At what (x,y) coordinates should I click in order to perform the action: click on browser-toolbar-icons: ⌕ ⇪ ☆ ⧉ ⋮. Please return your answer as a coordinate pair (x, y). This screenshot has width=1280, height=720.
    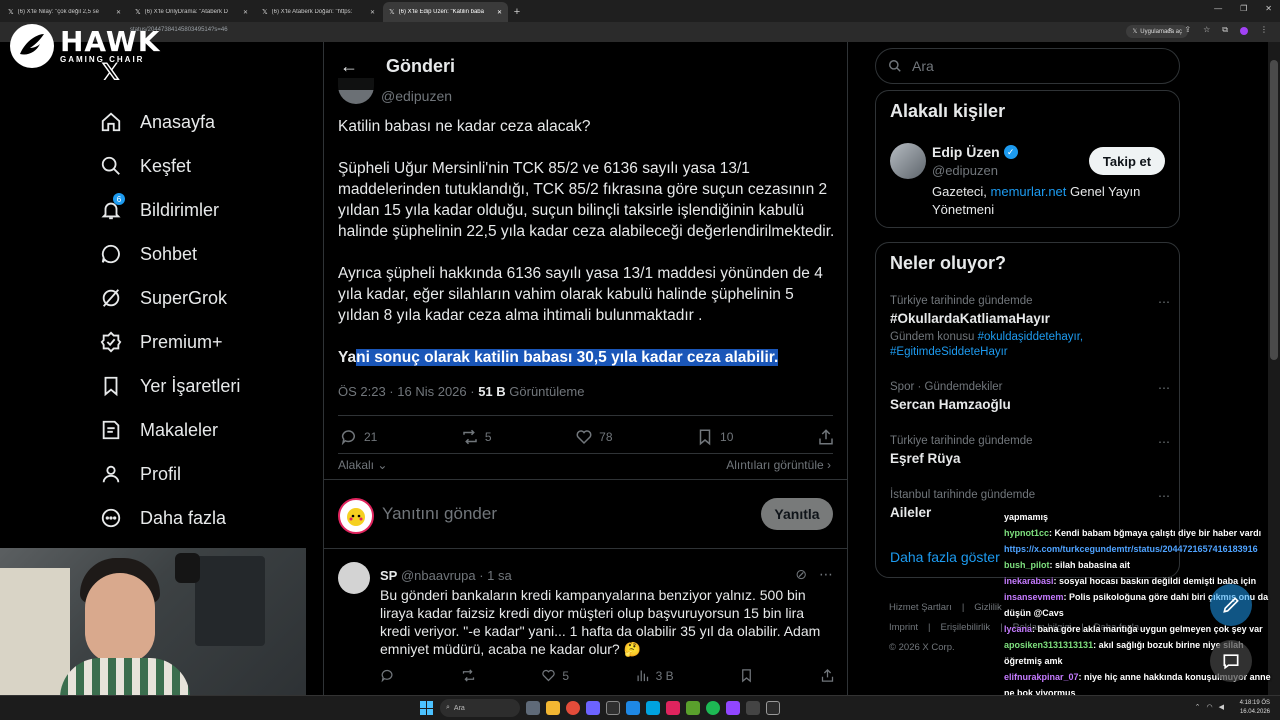
    Looking at the image, I should click on (1218, 30).